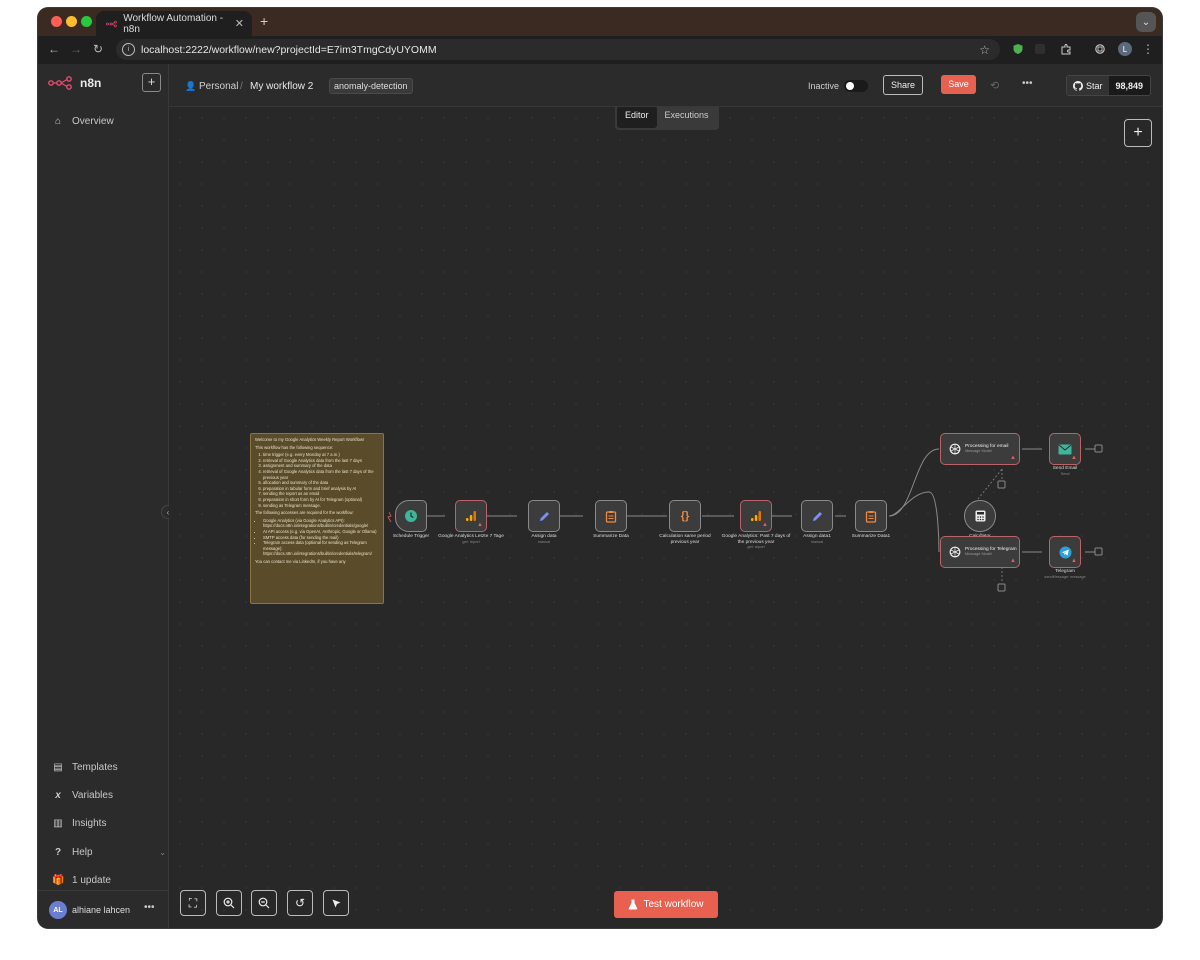 The height and width of the screenshot is (960, 1200). I want to click on active-toggle, so click(856, 86).